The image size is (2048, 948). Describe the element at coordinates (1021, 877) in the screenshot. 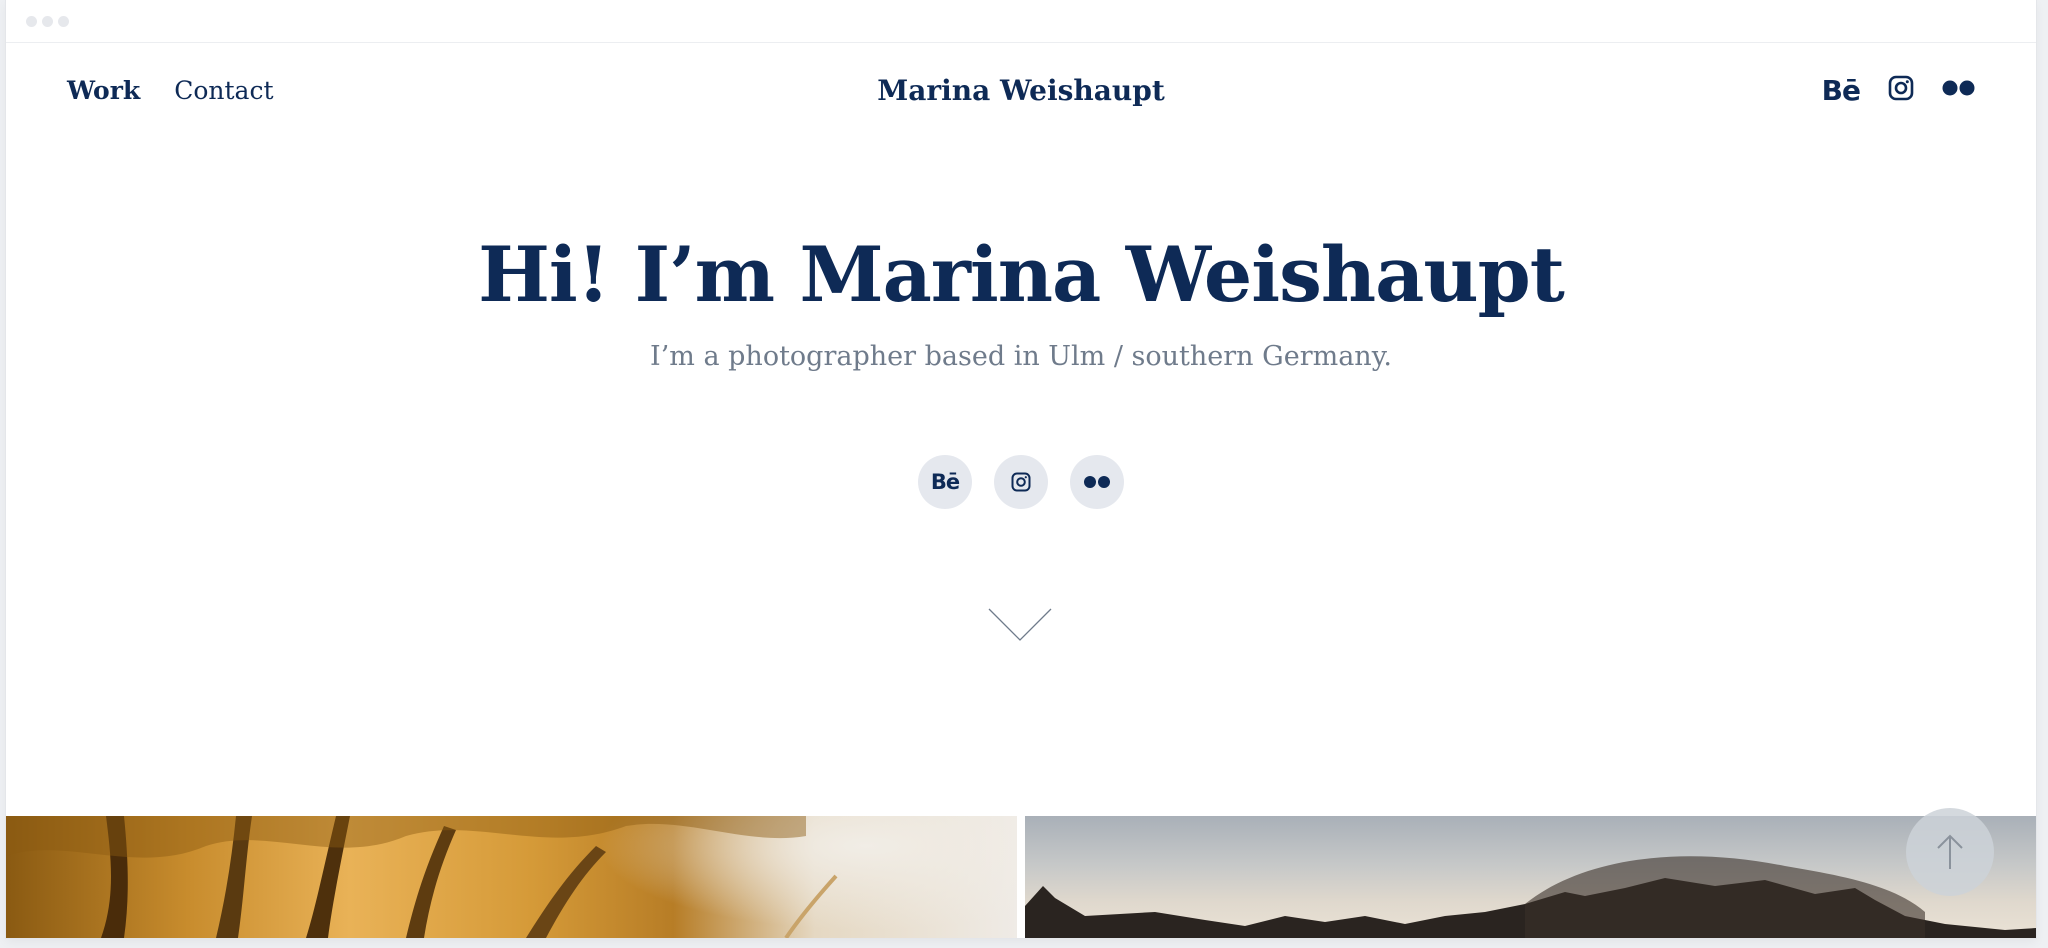

I see `work-gallery` at that location.